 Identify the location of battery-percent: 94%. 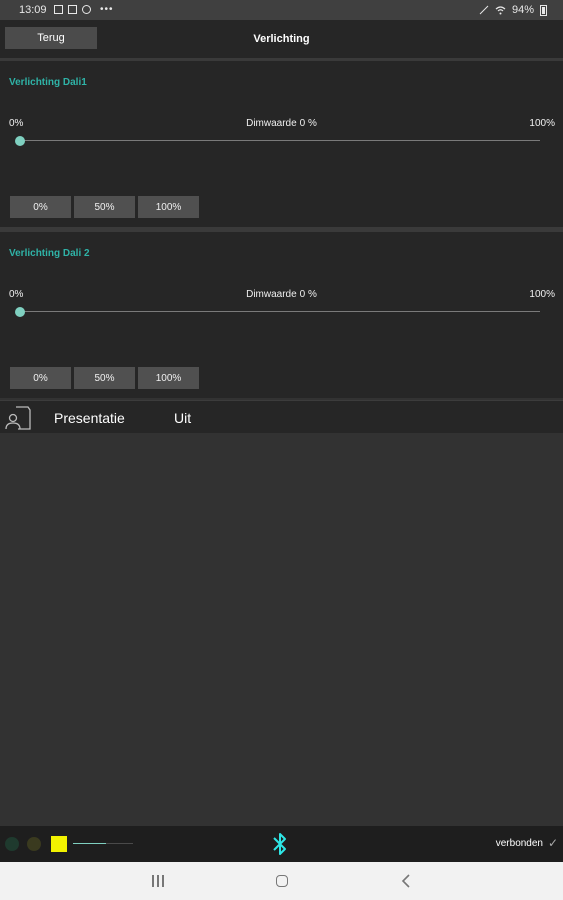
(522, 10).